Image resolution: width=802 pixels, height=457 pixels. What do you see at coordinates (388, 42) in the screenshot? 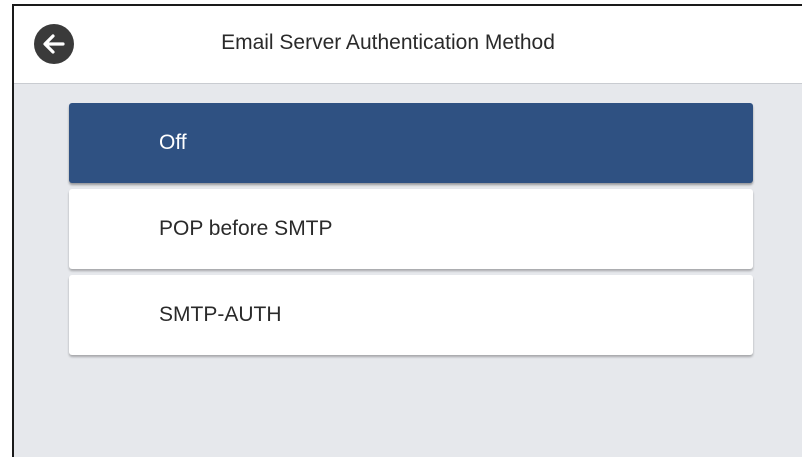
I see `page-title: Email Server Authentication Method` at bounding box center [388, 42].